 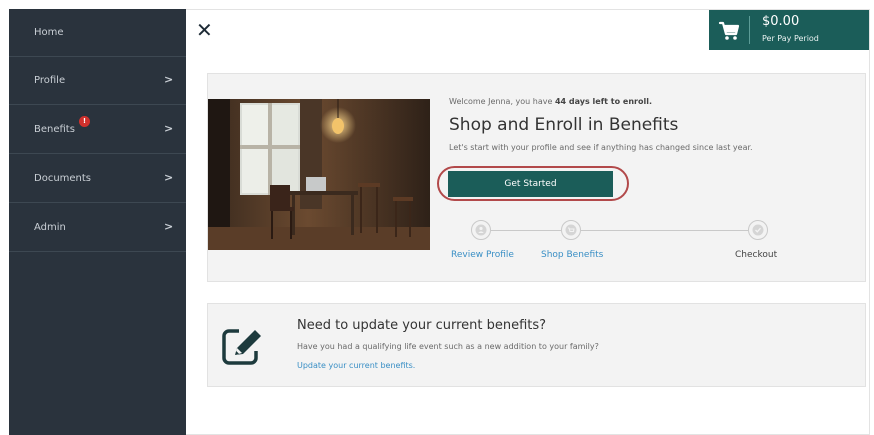 I want to click on close-icon: ✕, so click(x=204, y=30).